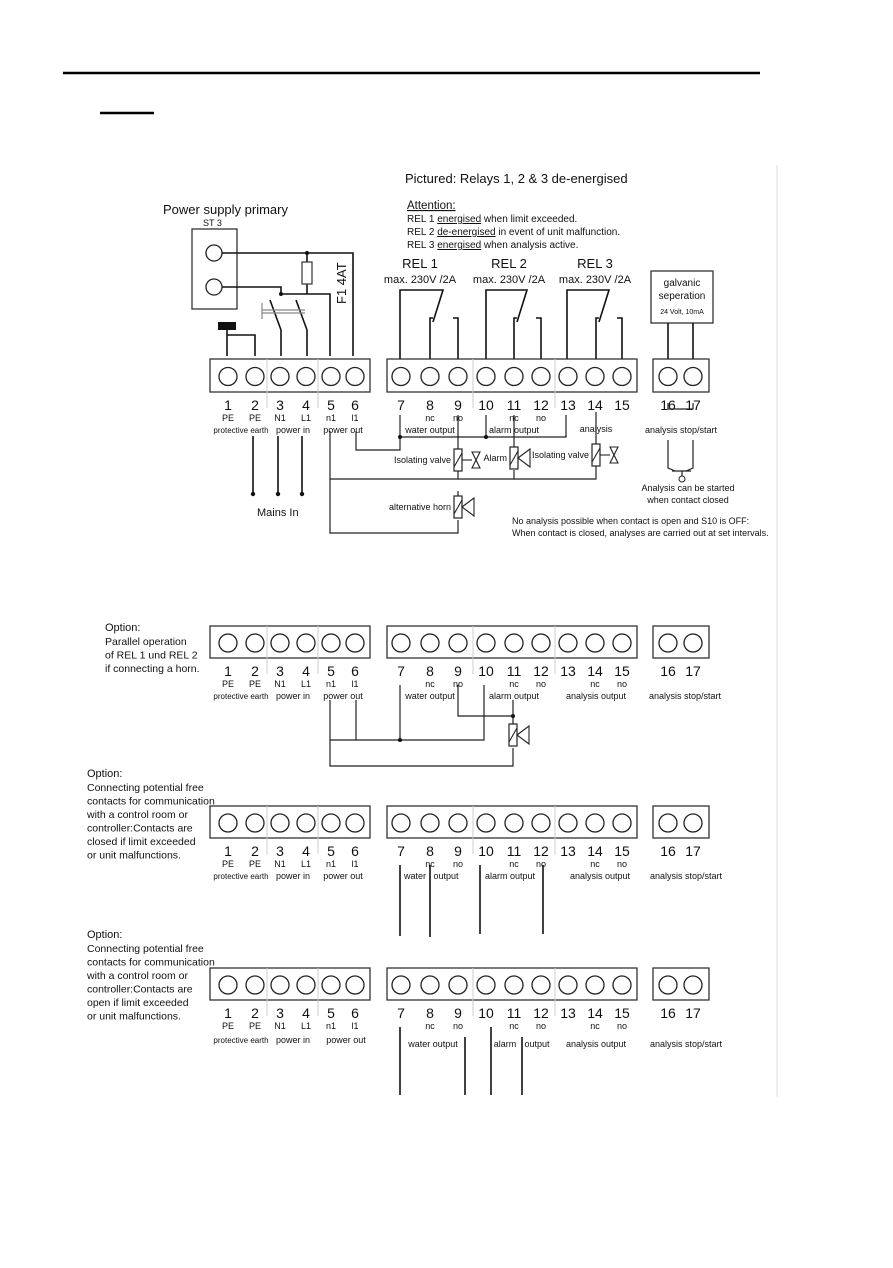  I want to click on galvanic-rating: 24 Volt, 10mA, so click(682, 312).